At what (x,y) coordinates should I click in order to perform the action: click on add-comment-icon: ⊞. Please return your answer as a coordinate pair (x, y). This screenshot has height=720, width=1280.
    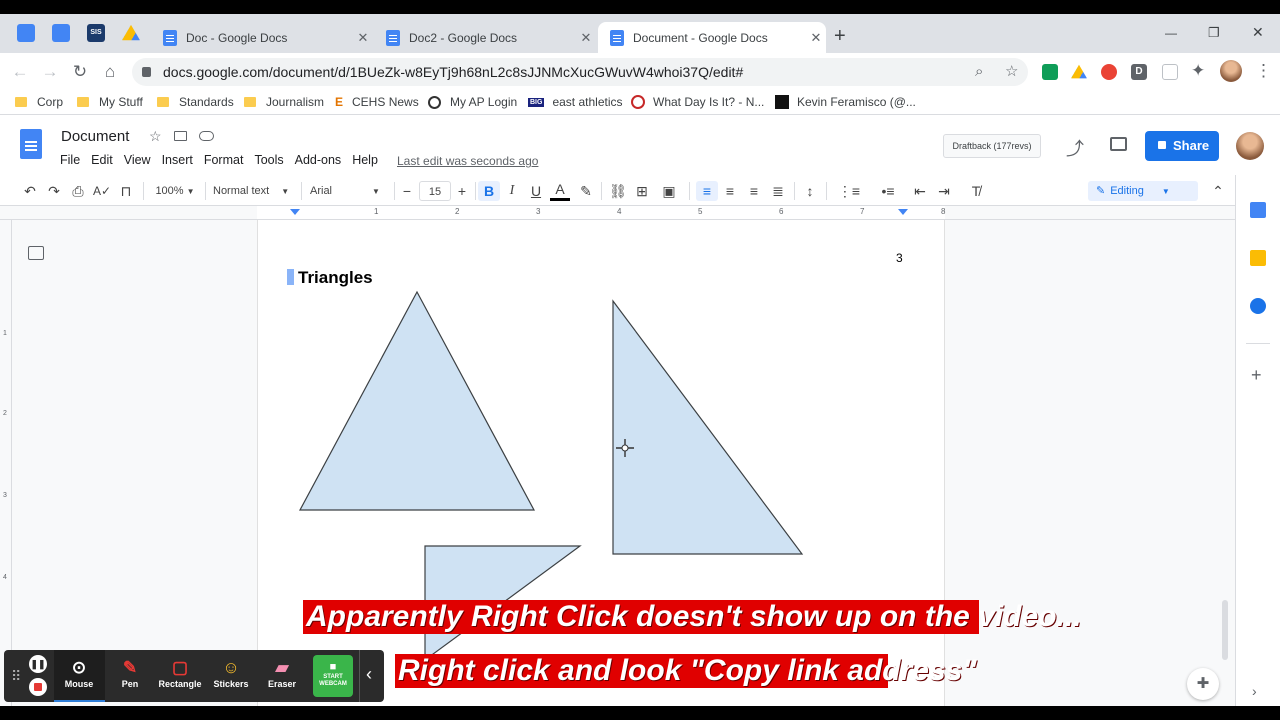
    Looking at the image, I should click on (642, 191).